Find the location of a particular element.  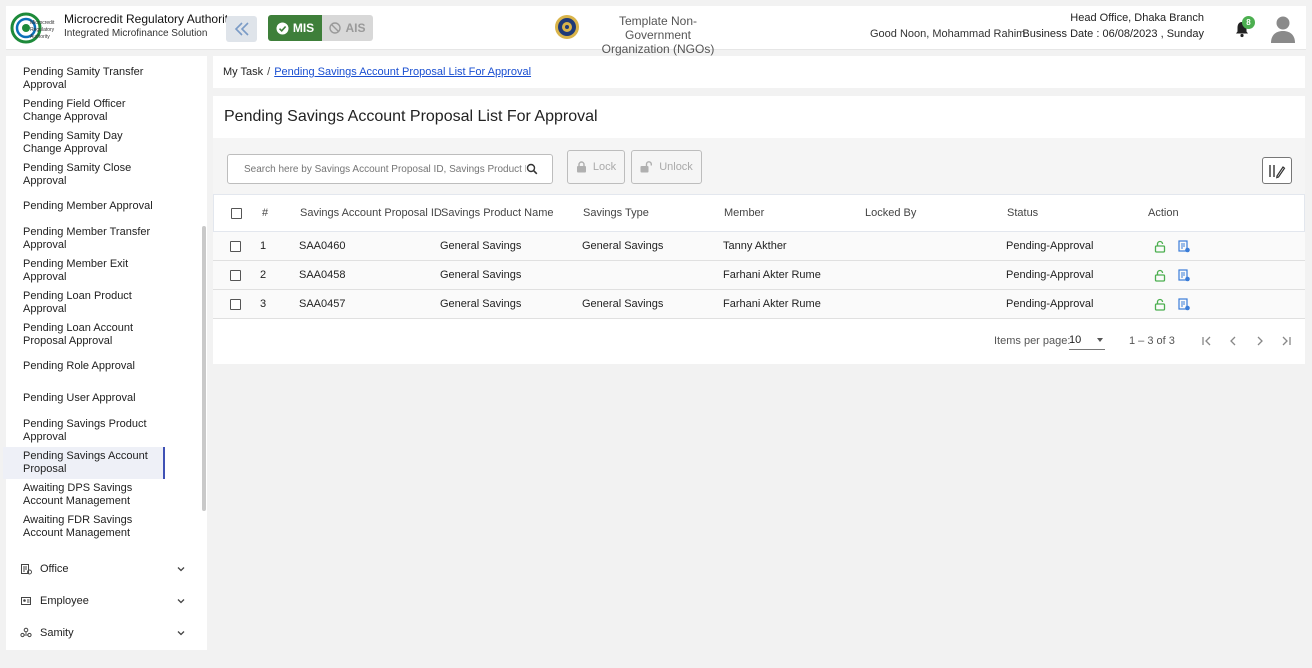

svg-text: Microcredit is located at coordinates (42, 23).